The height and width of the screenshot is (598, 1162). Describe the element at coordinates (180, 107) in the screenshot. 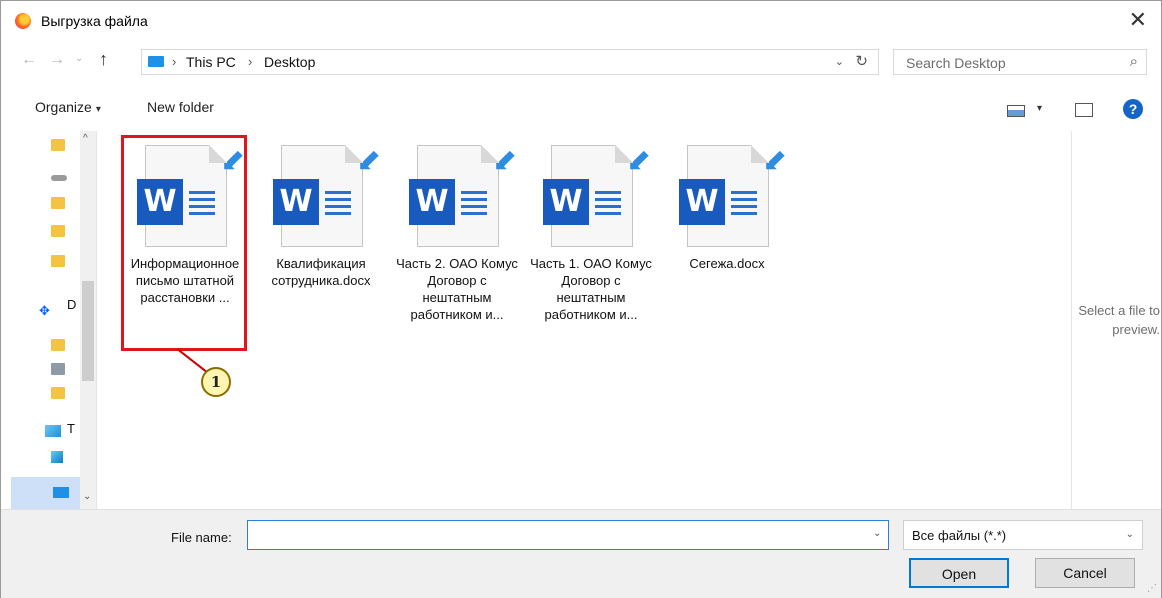

I see `new-folder-button: New folder` at that location.